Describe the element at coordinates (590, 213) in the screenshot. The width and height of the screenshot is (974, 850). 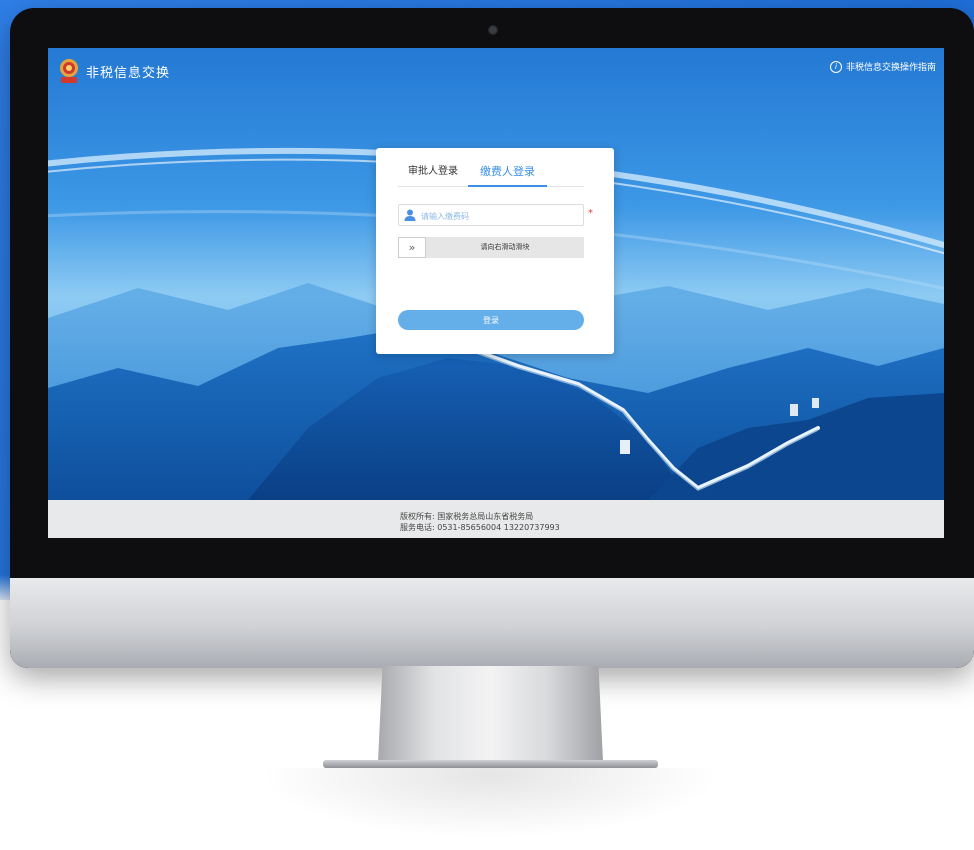
I see `required-mark: *` at that location.